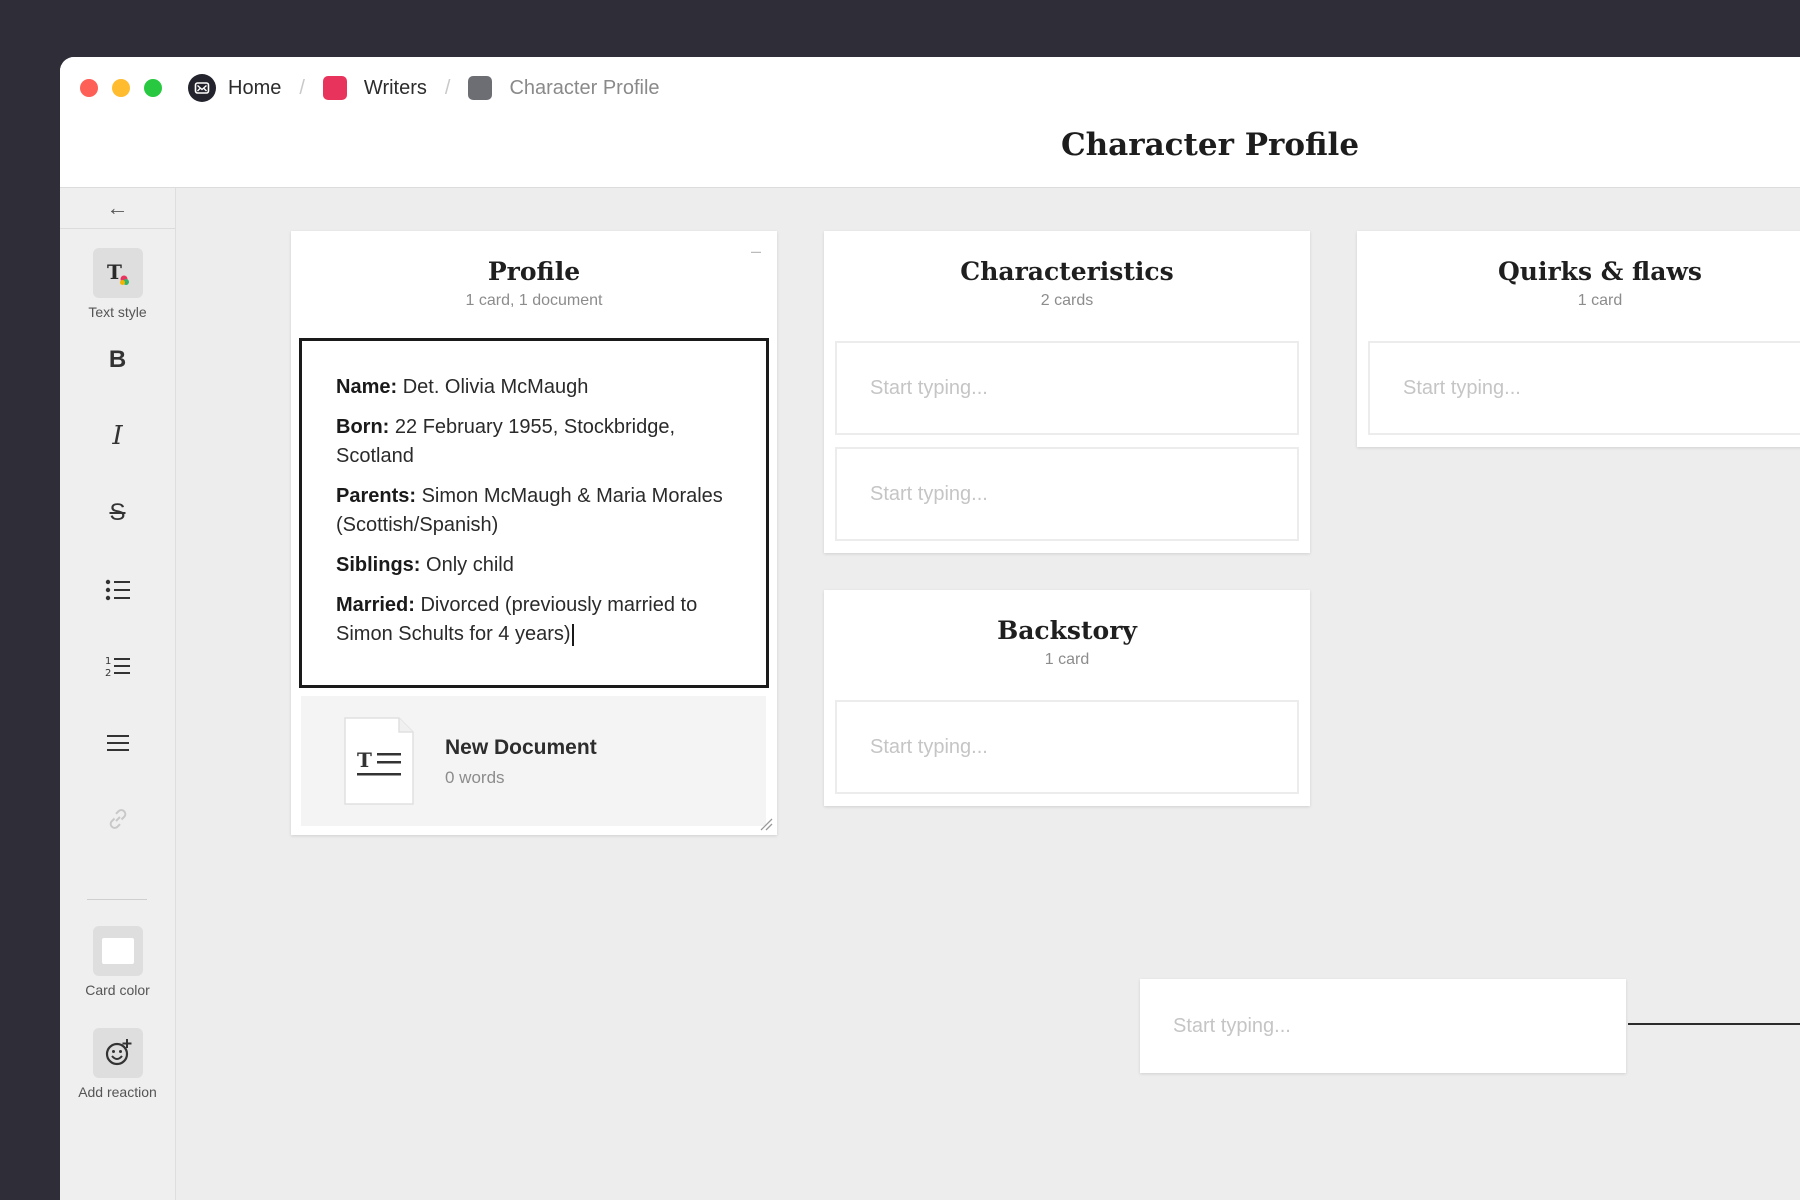 Image resolution: width=1800 pixels, height=1200 pixels. Describe the element at coordinates (480, 88) in the screenshot. I see `character-profile-board-icon` at that location.